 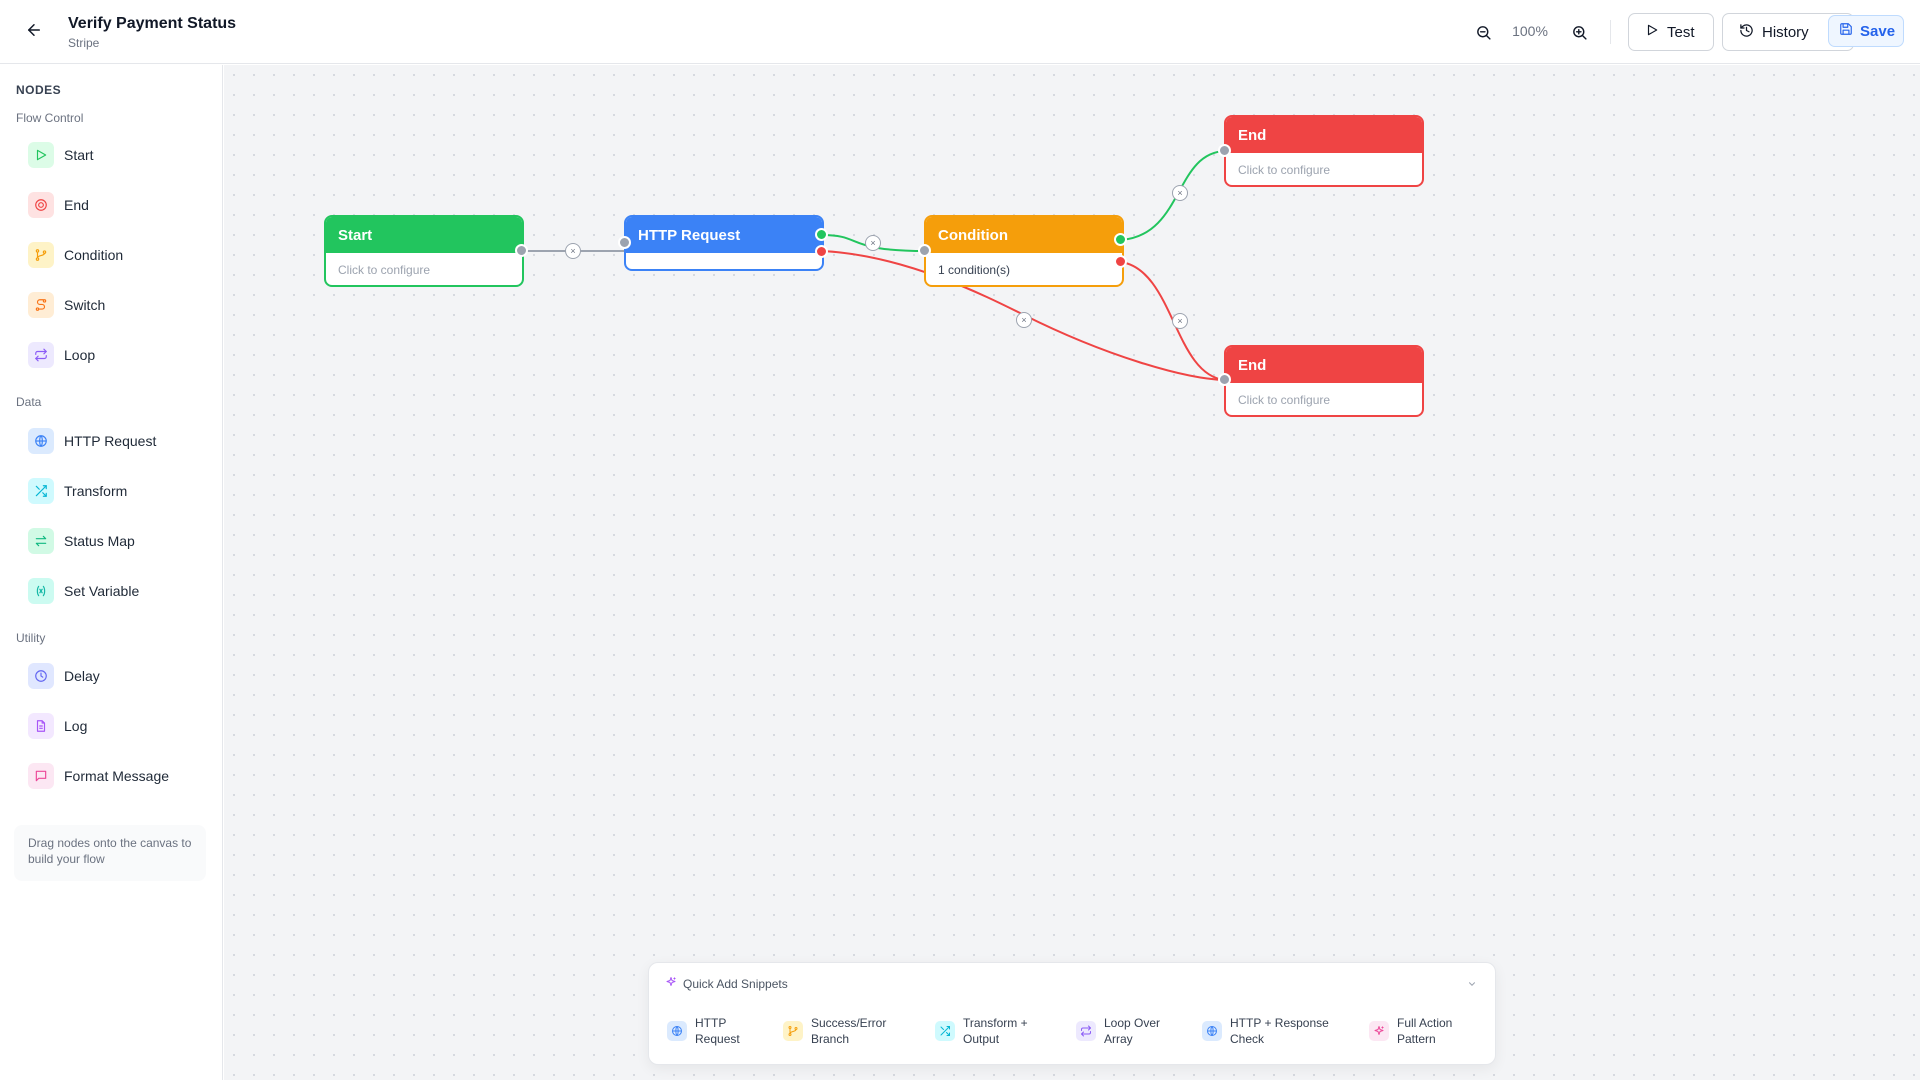 What do you see at coordinates (793, 1031) in the screenshot?
I see `branch-icon` at bounding box center [793, 1031].